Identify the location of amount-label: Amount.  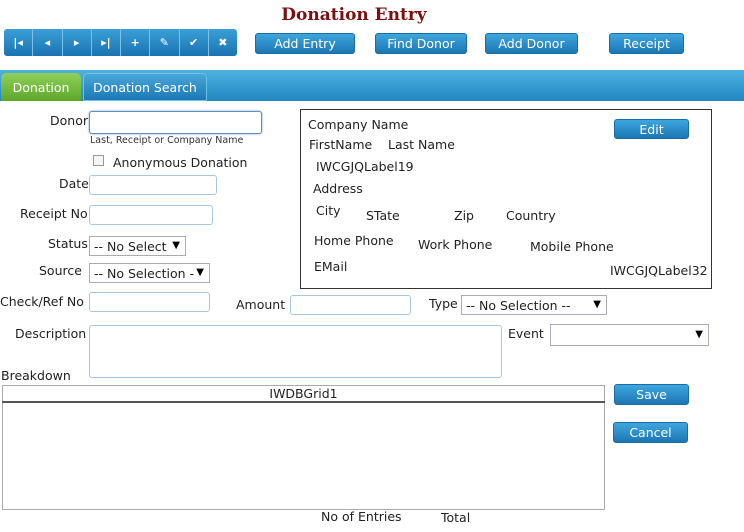
(261, 304).